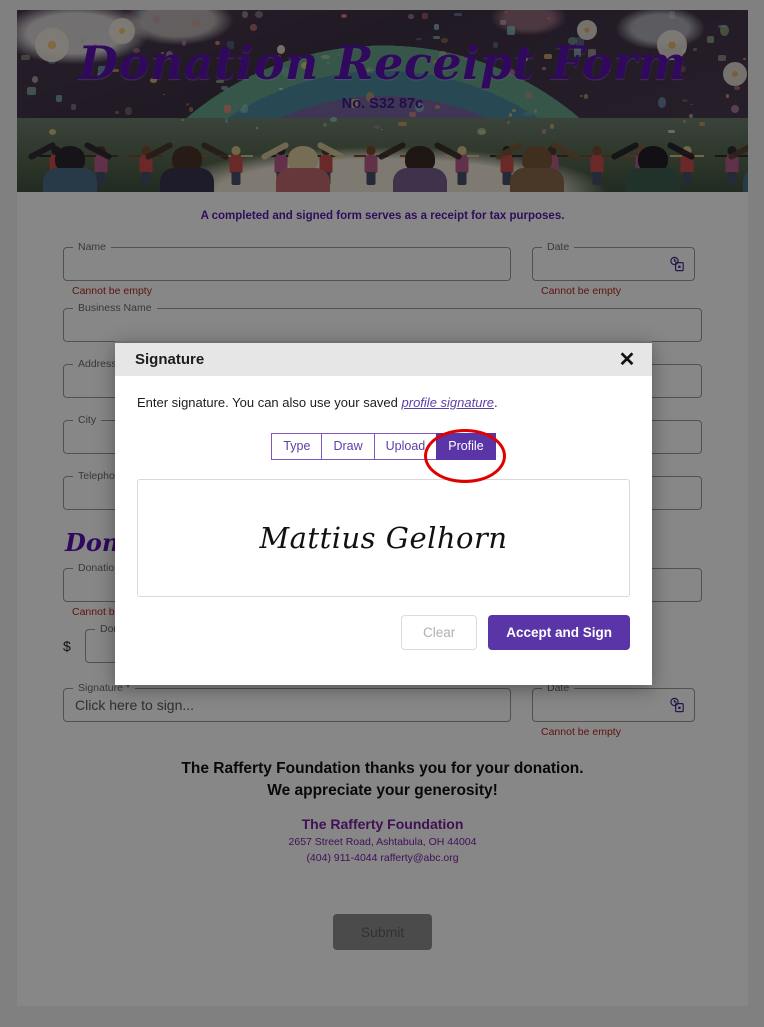 This screenshot has width=764, height=1027. Describe the element at coordinates (383, 632) in the screenshot. I see `modal-actions: Clear Accept and Sign` at that location.